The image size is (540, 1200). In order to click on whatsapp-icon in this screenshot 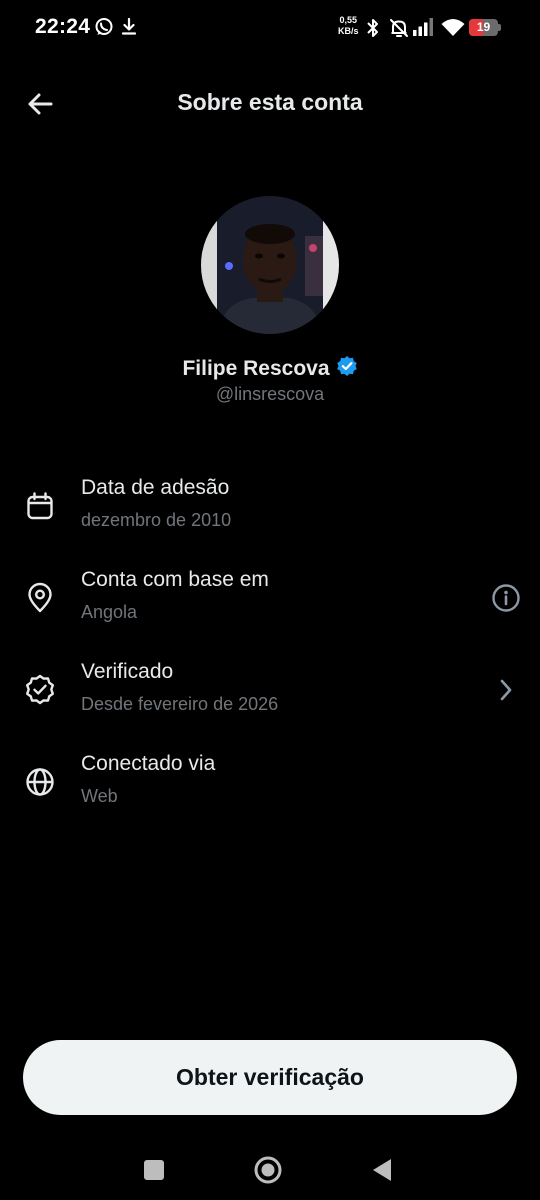, I will do `click(104, 29)`.